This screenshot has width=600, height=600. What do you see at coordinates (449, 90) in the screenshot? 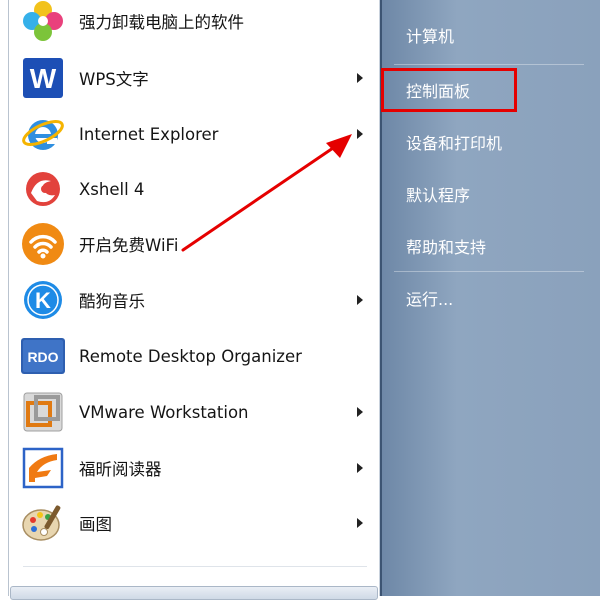
I see `control-panel-highlight` at bounding box center [449, 90].